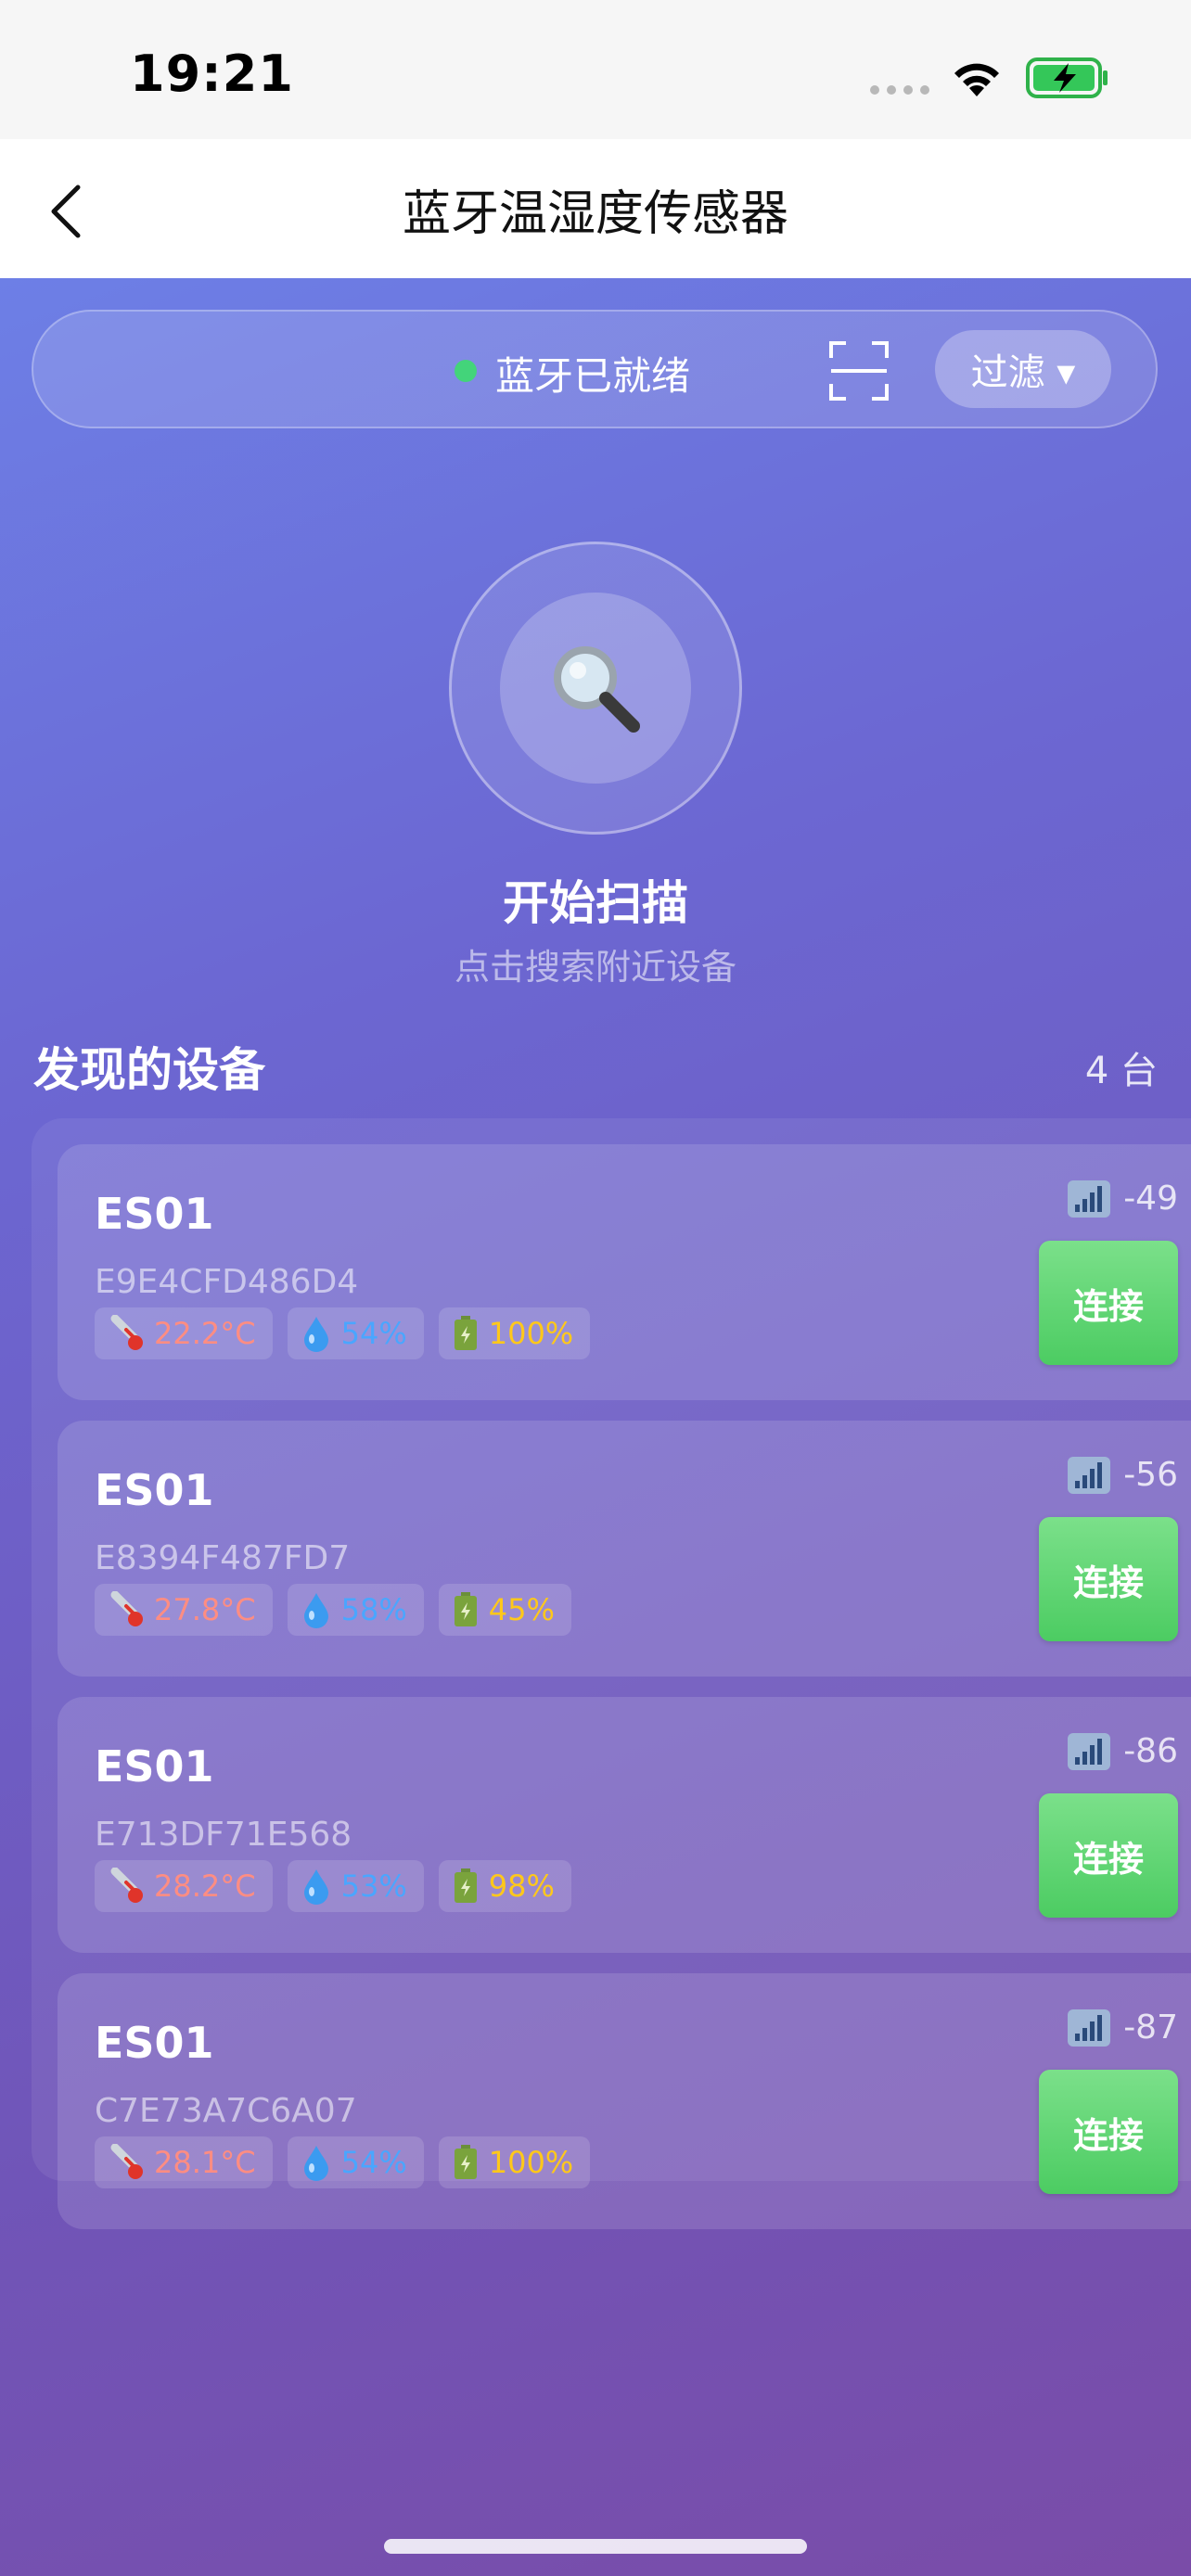 The width and height of the screenshot is (1191, 2576). I want to click on signal-strength: -49, so click(1123, 1199).